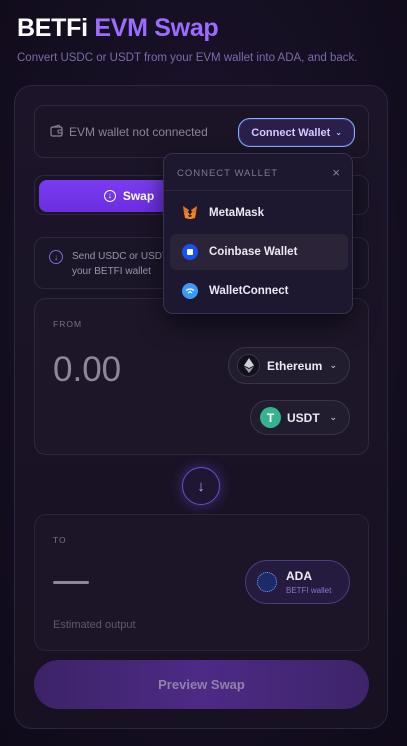 The width and height of the screenshot is (407, 746). I want to click on page-title: BETFi EVM Swap, so click(118, 28).